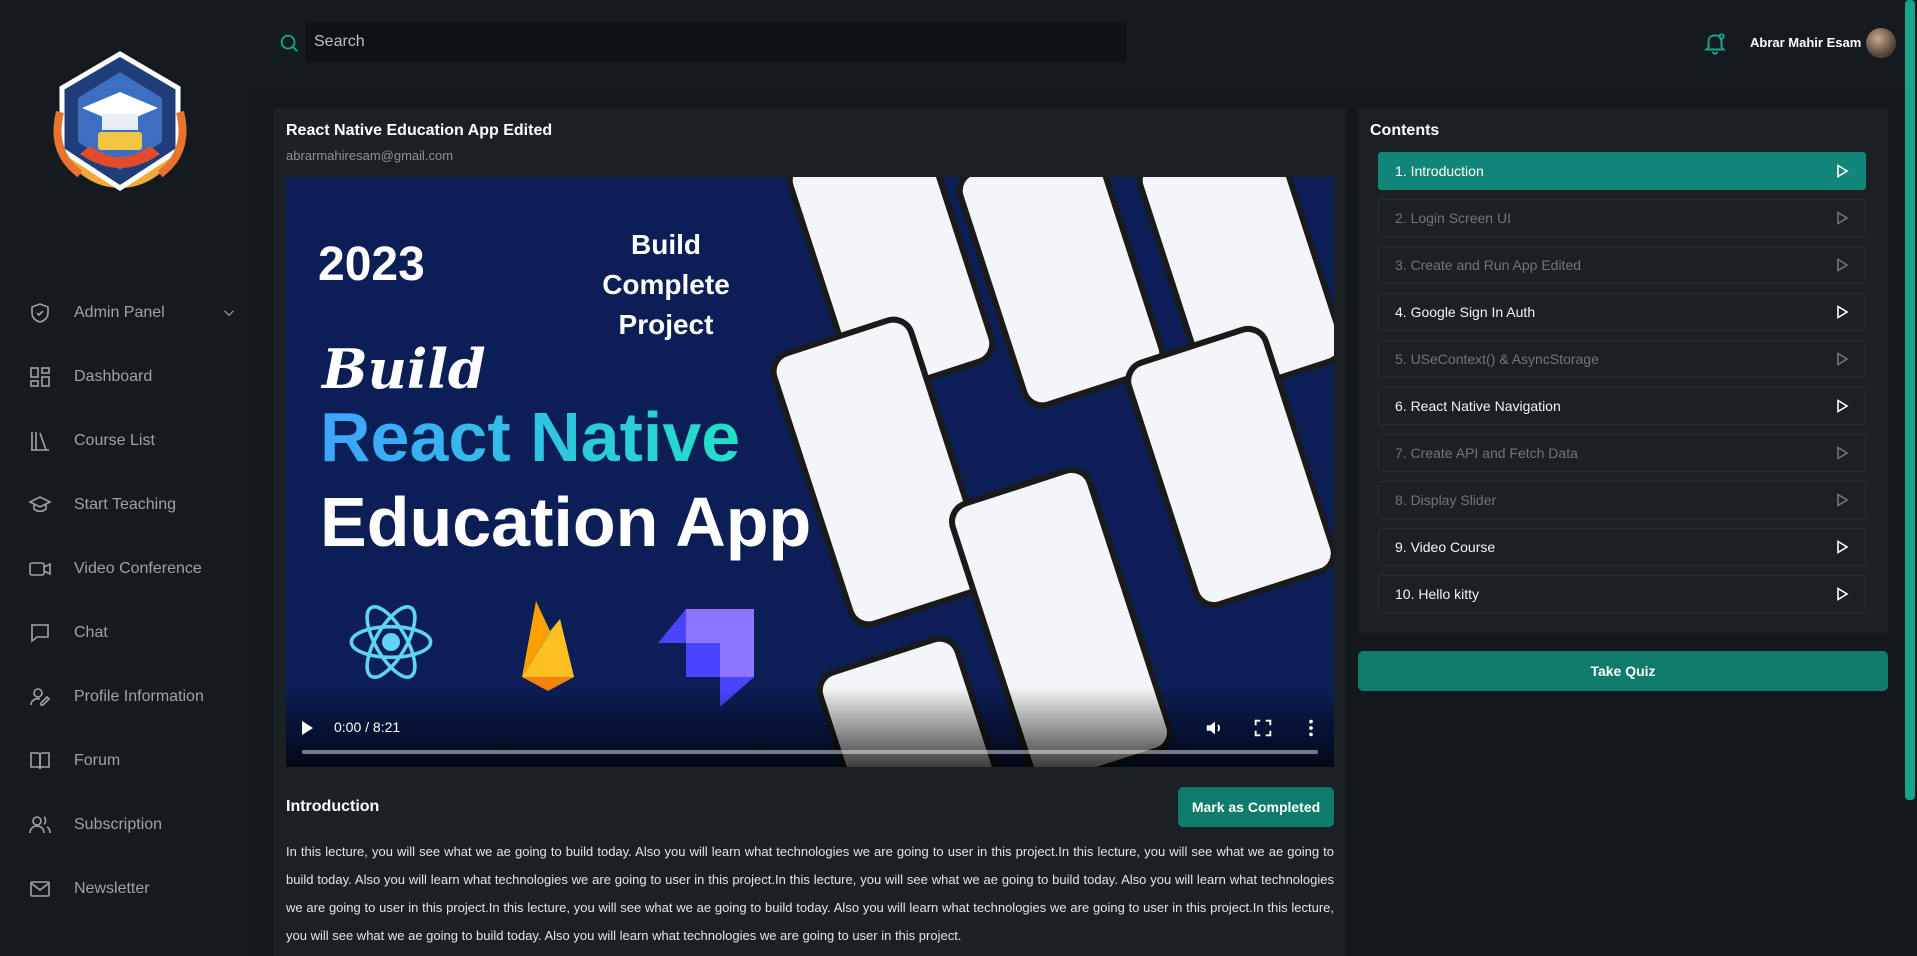 This screenshot has height=956, width=1917. I want to click on sidebar-item-video-conference: Video Conference, so click(133, 569).